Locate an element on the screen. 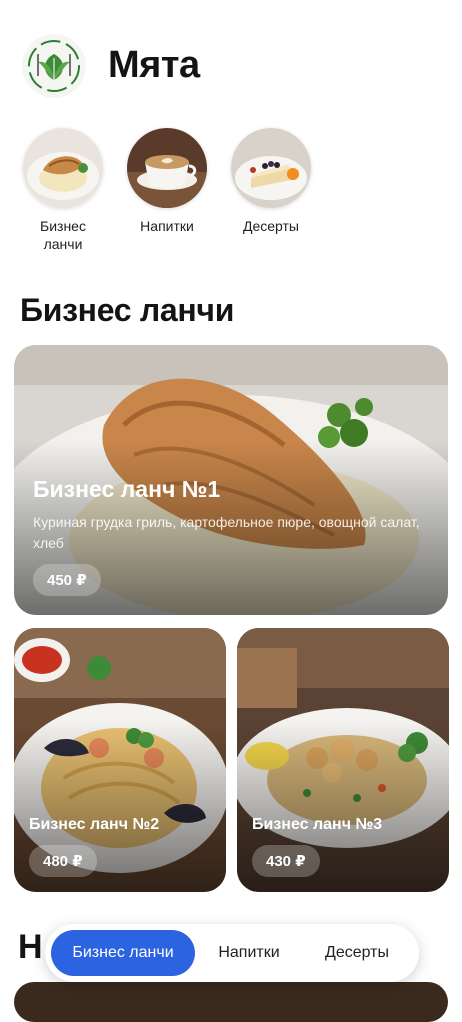 Image resolution: width=462 pixels, height=1022 pixels. price-badge: 480 ₽ is located at coordinates (63, 861).